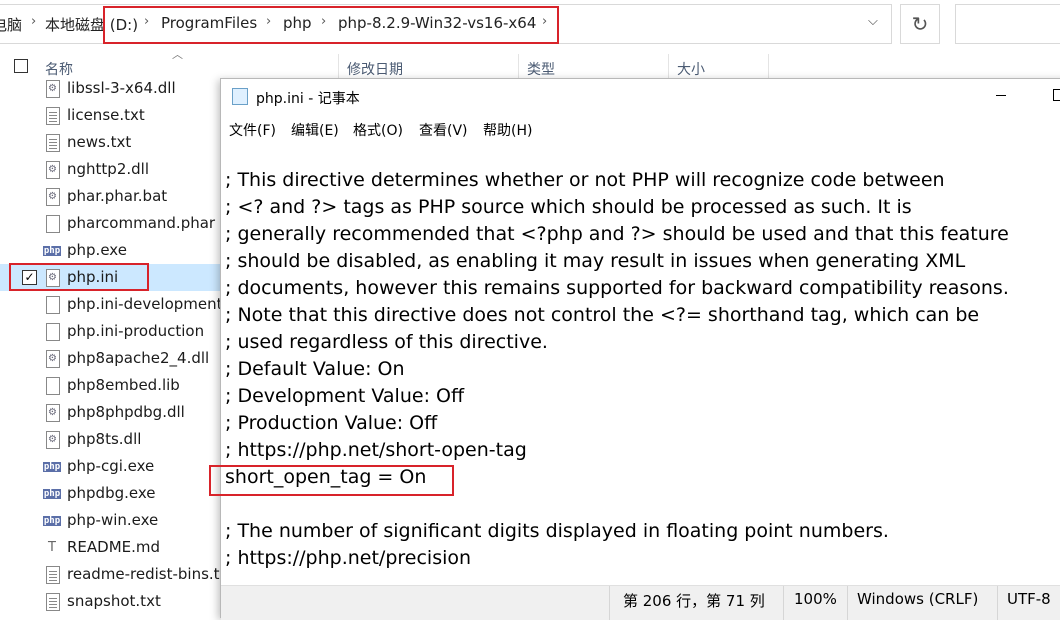  I want to click on file-row: php8ts.dll, so click(115, 439).